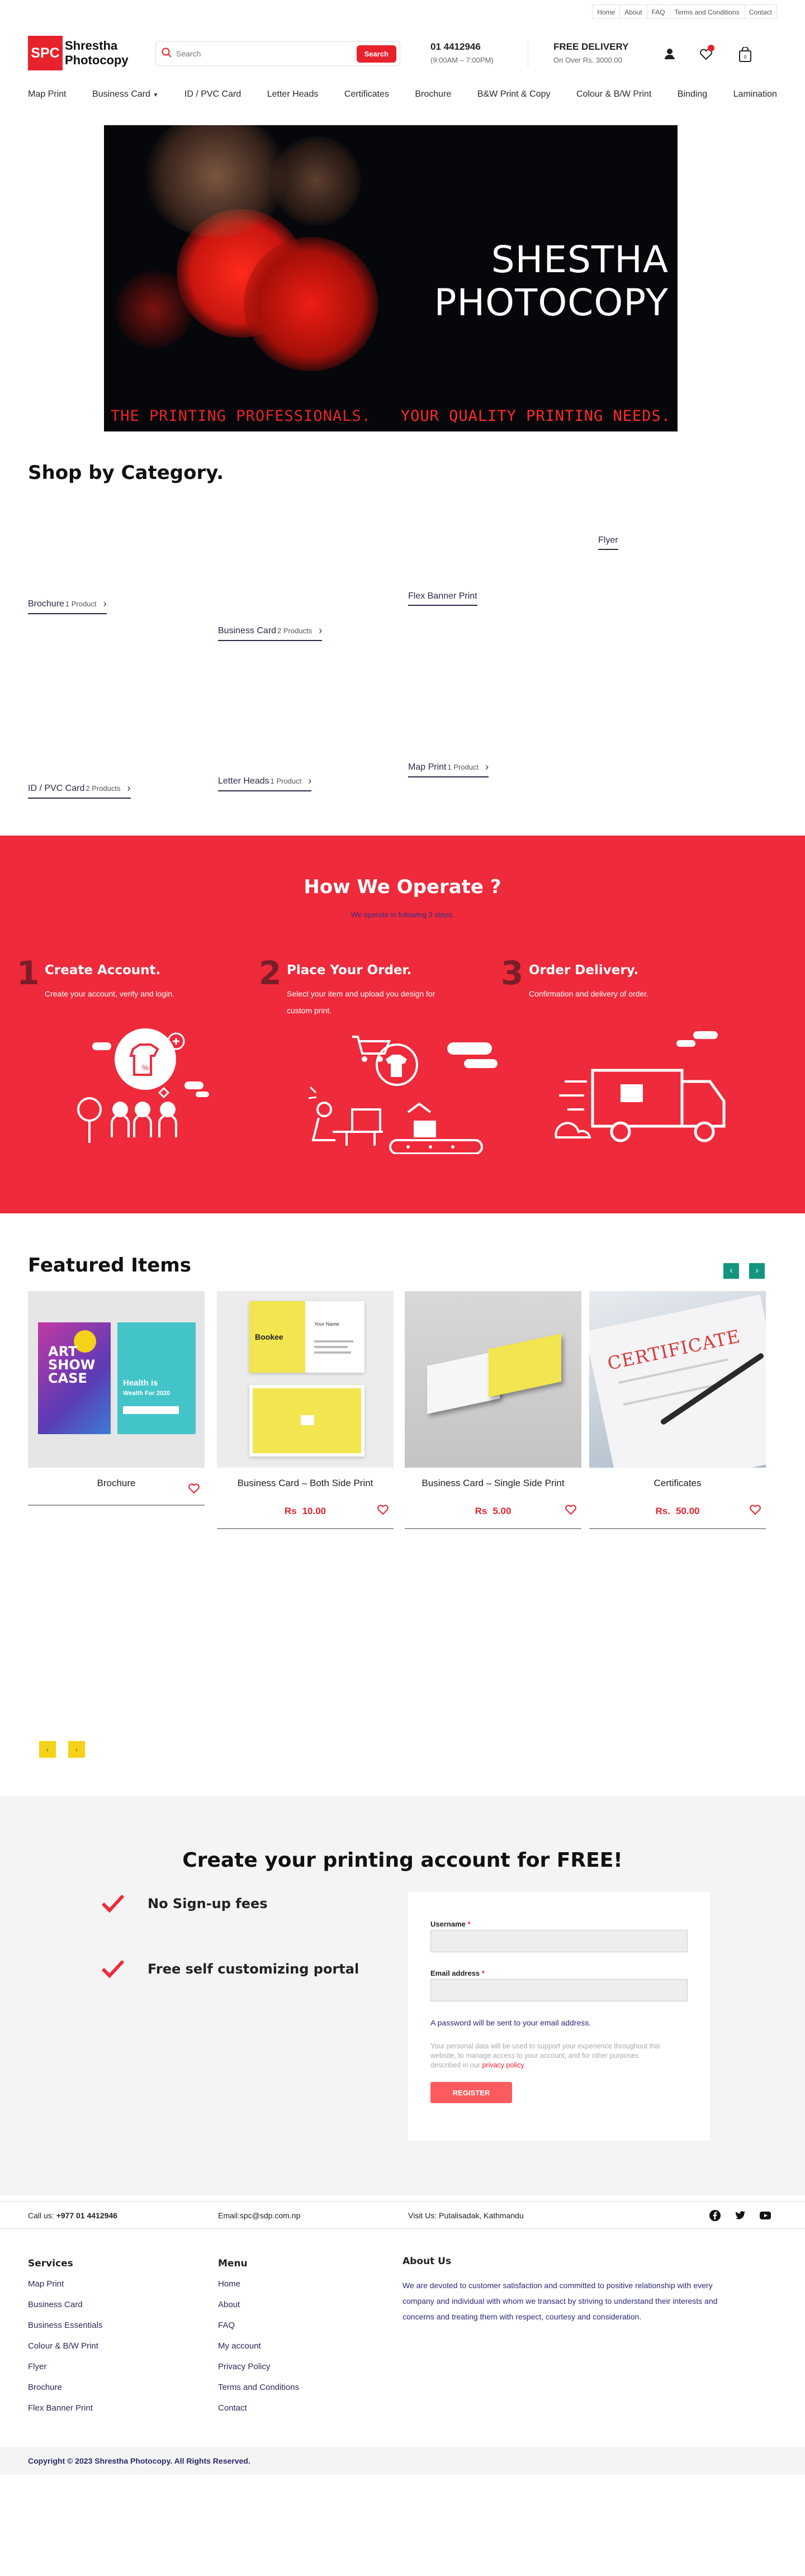 The height and width of the screenshot is (2576, 805). I want to click on toplink-terms: Terms and Conditions, so click(706, 11).